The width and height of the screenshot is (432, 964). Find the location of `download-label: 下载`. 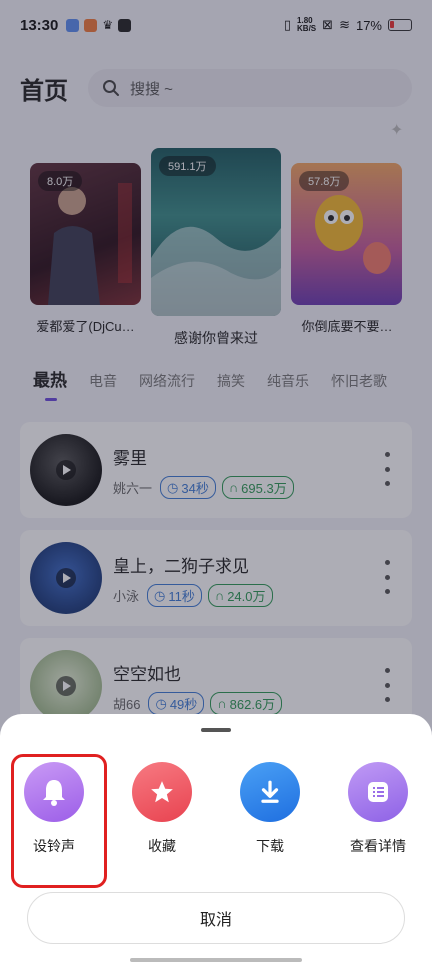

download-label: 下载 is located at coordinates (270, 846).